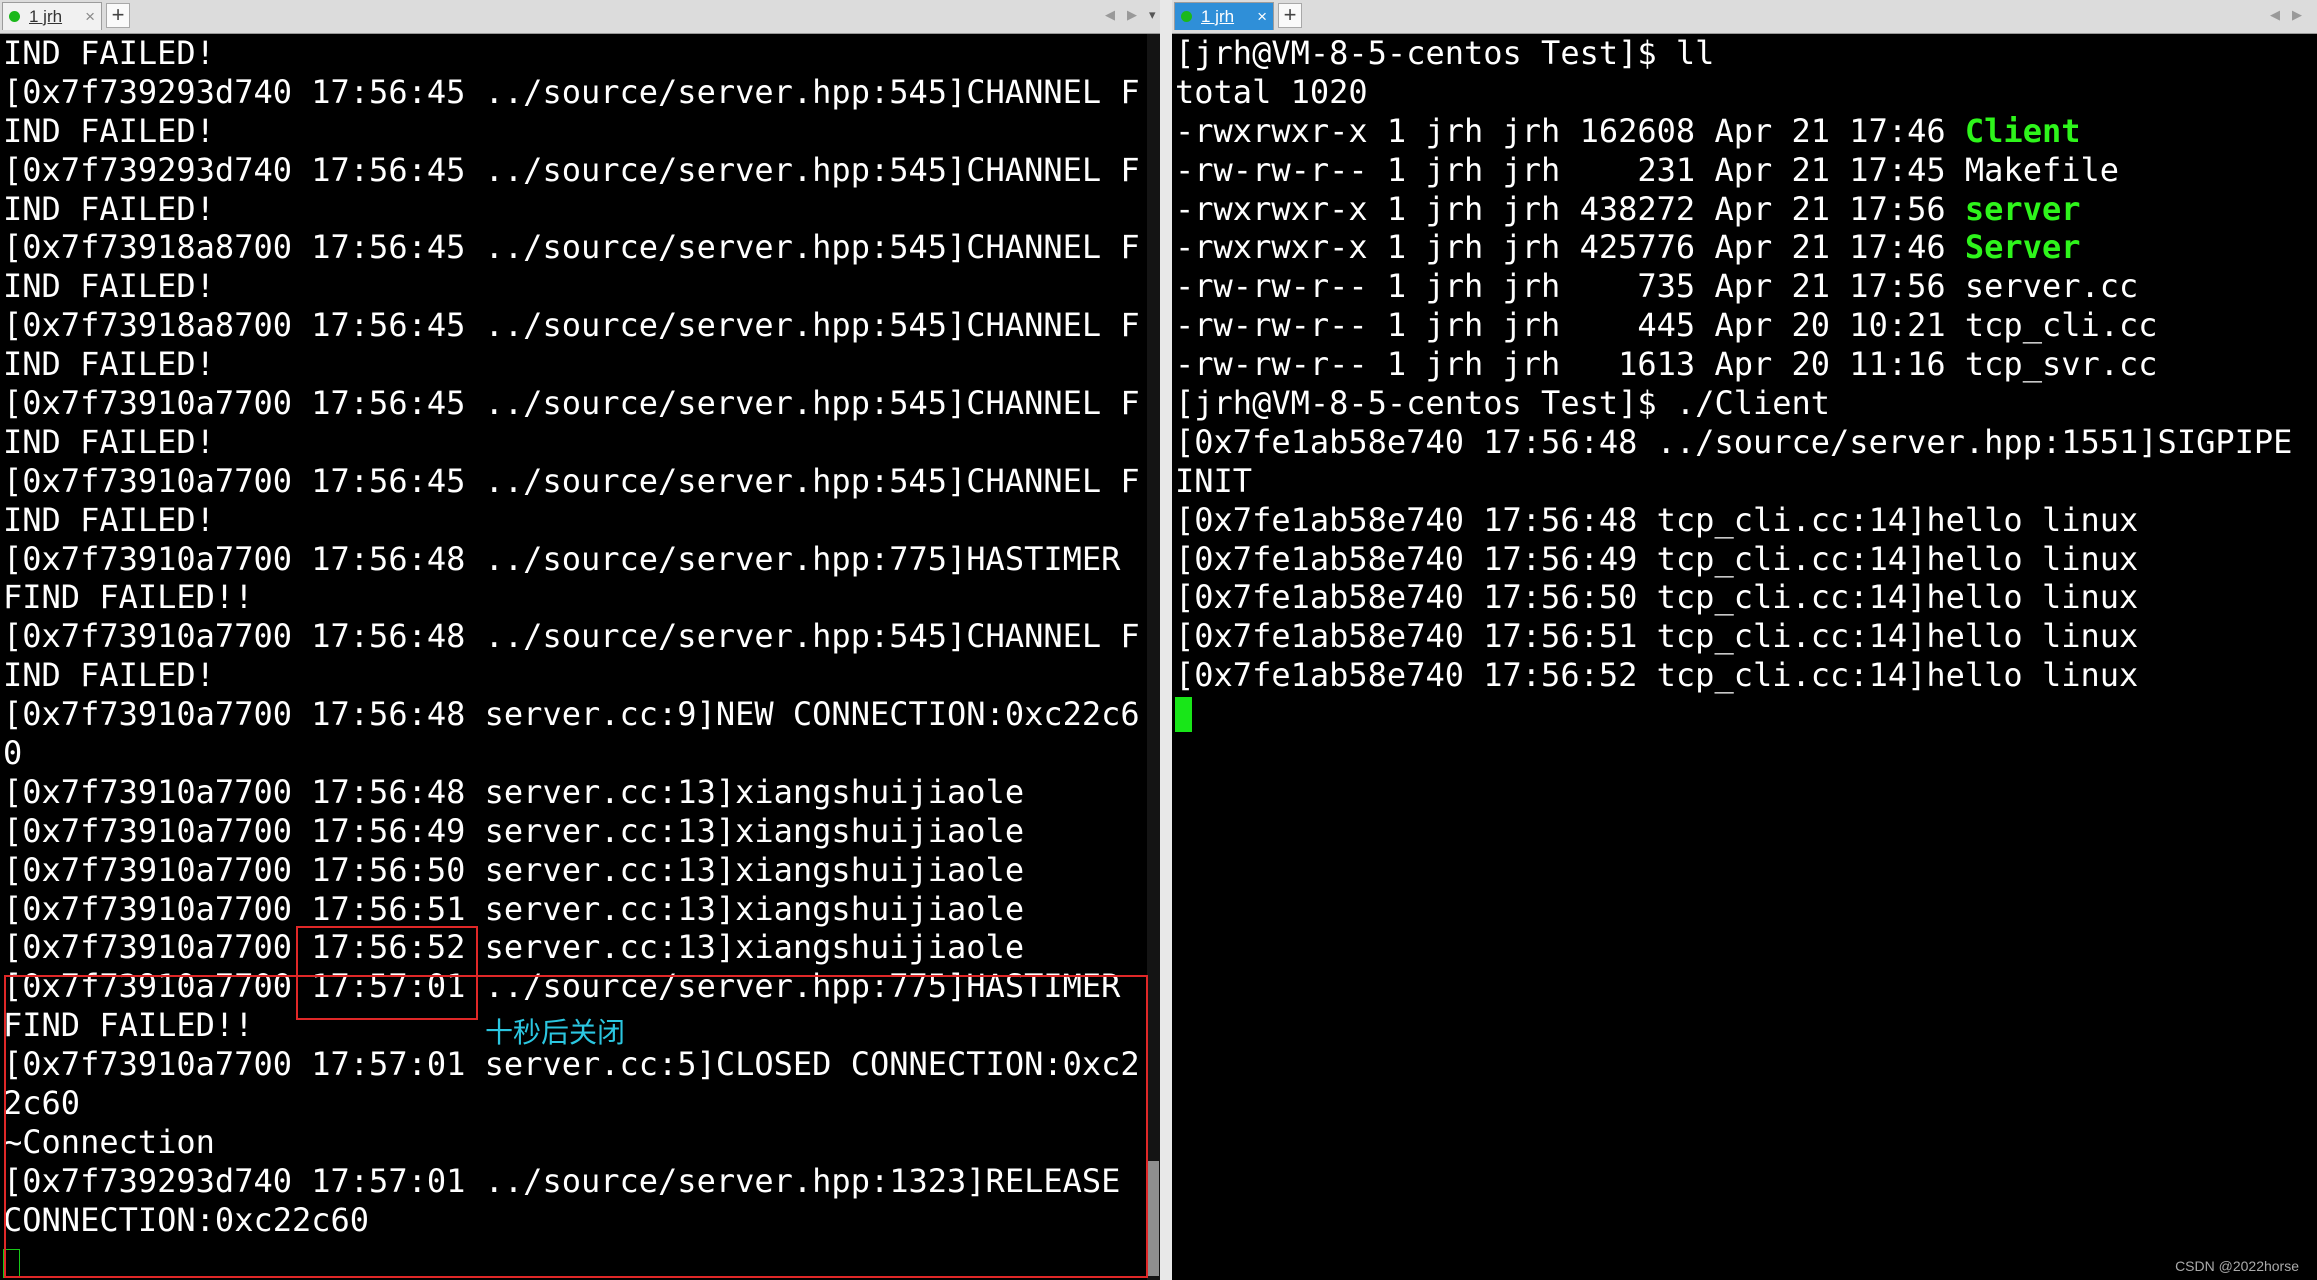 The height and width of the screenshot is (1280, 2317). What do you see at coordinates (1570, 286) in the screenshot?
I see `file-attributes: -rw-rw-r-- 1 jrh jrh 735 Apr 21 17:56` at bounding box center [1570, 286].